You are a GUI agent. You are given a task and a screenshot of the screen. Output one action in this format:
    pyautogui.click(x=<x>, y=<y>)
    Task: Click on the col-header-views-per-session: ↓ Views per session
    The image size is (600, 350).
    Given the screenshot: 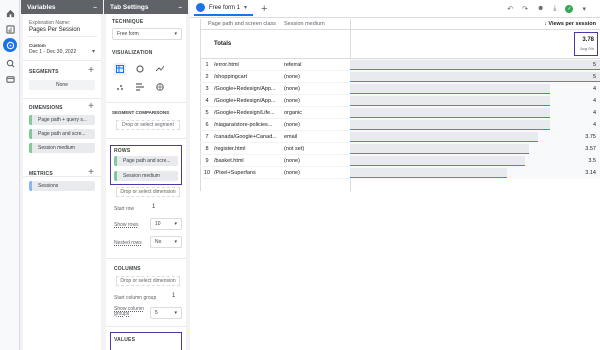 What is the action you would take?
    pyautogui.click(x=570, y=24)
    